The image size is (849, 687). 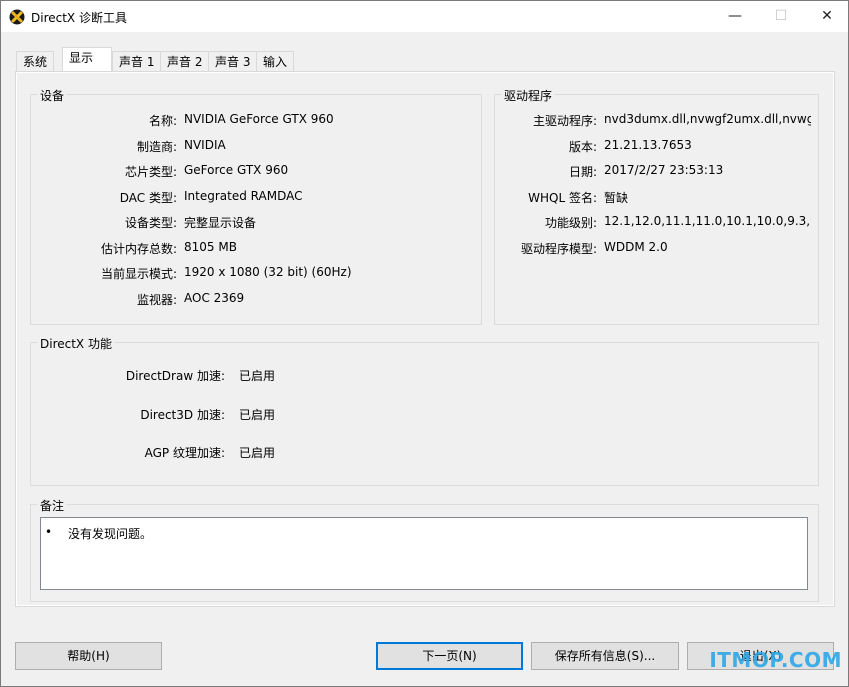 What do you see at coordinates (137, 61) in the screenshot?
I see `tab-sound-1: 声音 1` at bounding box center [137, 61].